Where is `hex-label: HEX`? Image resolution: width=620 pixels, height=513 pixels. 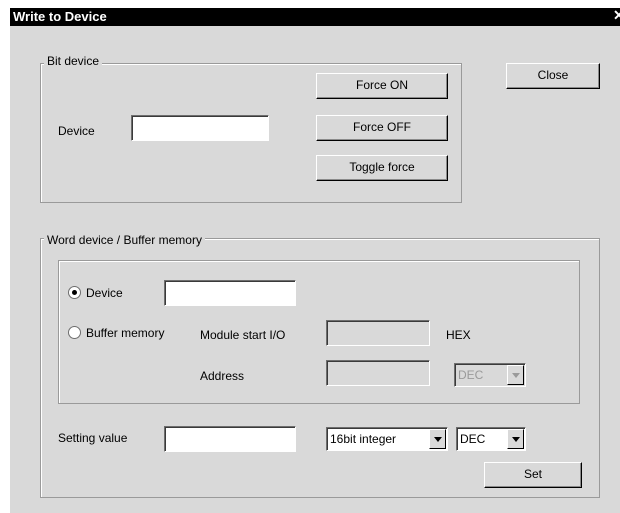
hex-label: HEX is located at coordinates (458, 335).